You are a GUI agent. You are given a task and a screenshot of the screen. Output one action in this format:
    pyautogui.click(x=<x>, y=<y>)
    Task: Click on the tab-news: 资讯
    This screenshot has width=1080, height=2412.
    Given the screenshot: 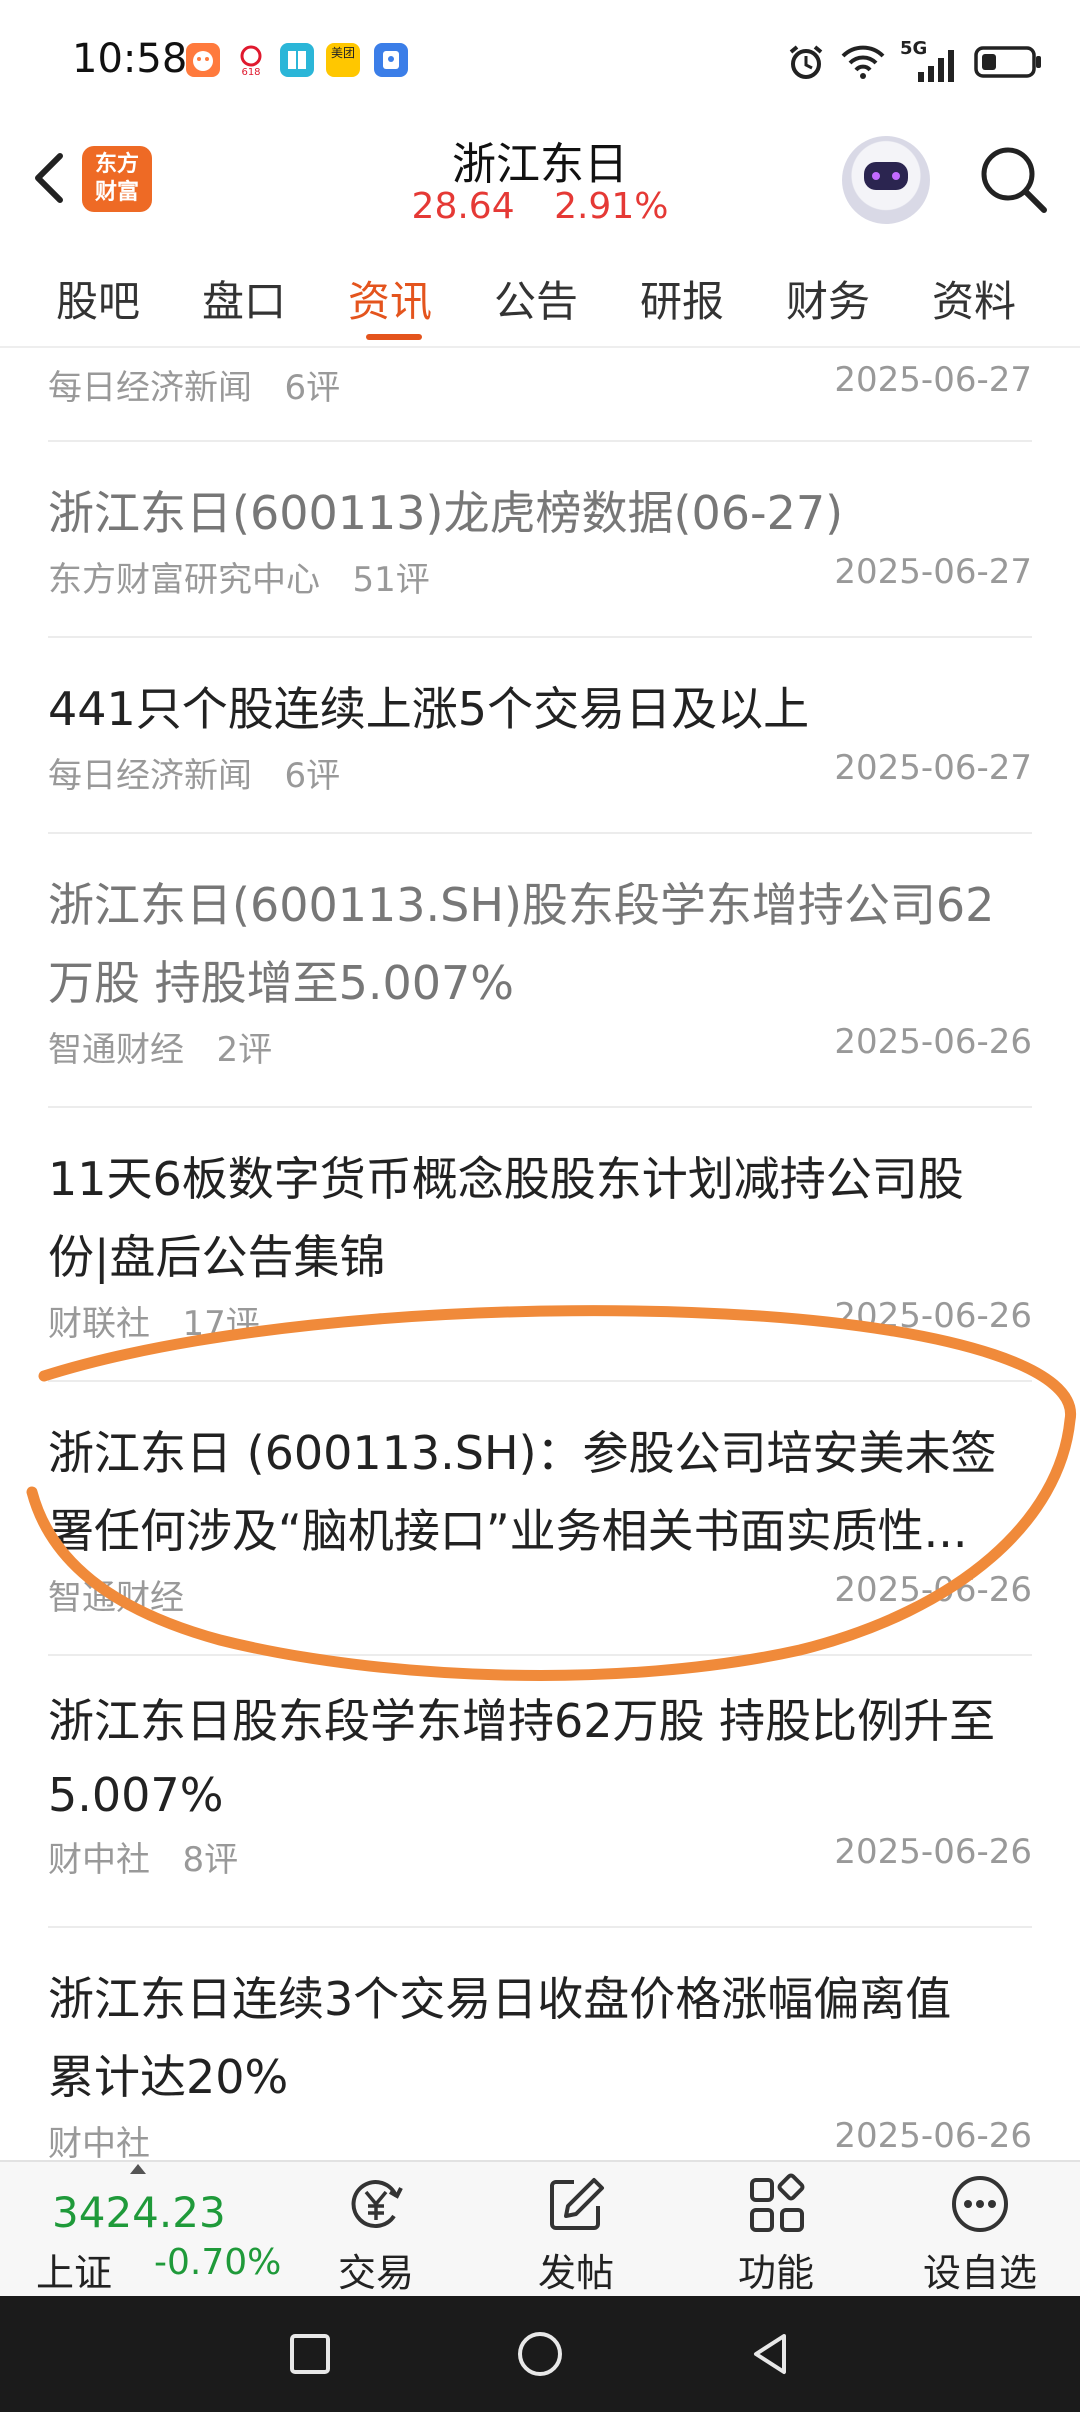 What is the action you would take?
    pyautogui.click(x=390, y=298)
    